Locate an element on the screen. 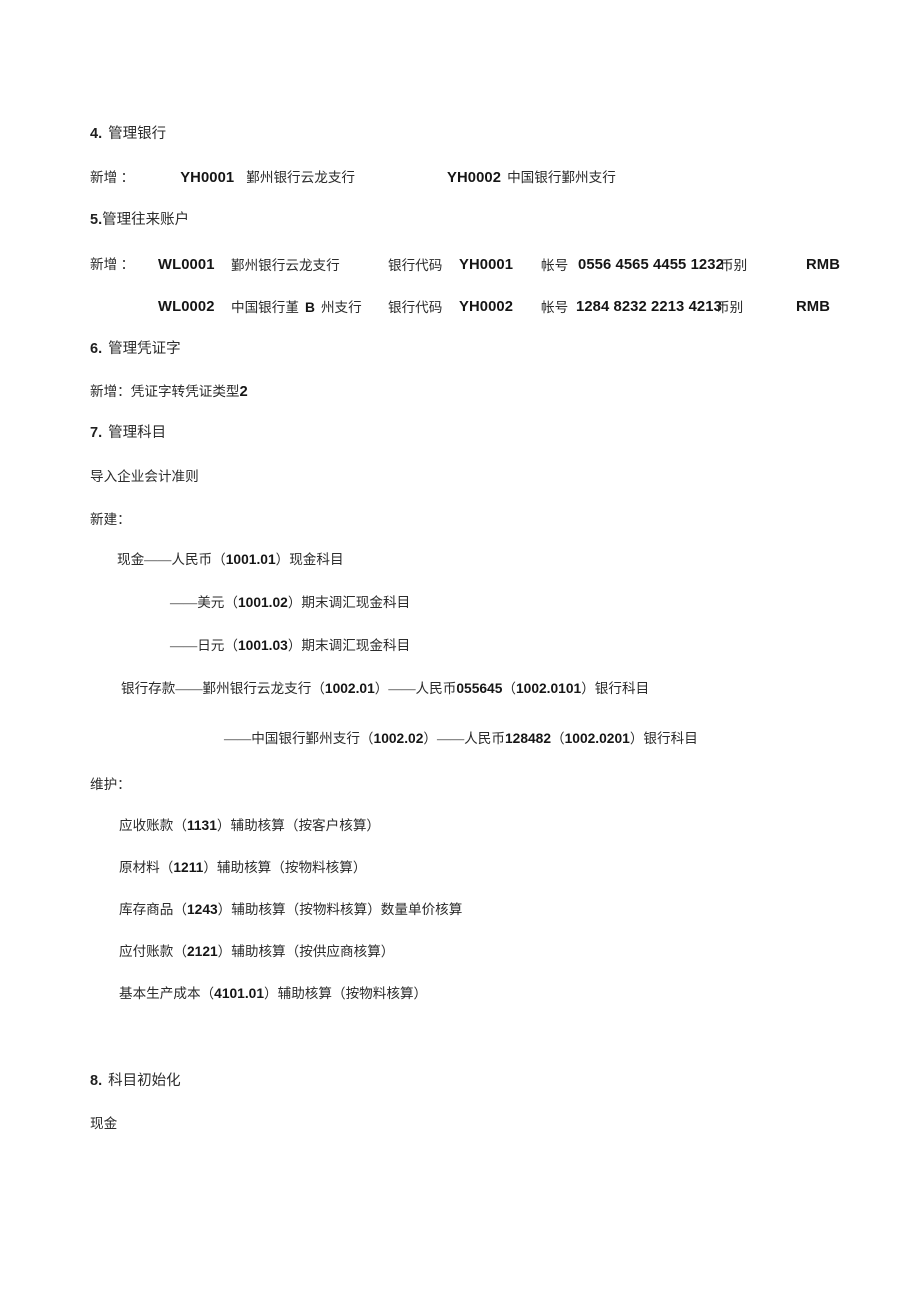  section-6-heading: 6. 管理凭证字 is located at coordinates (135, 349).